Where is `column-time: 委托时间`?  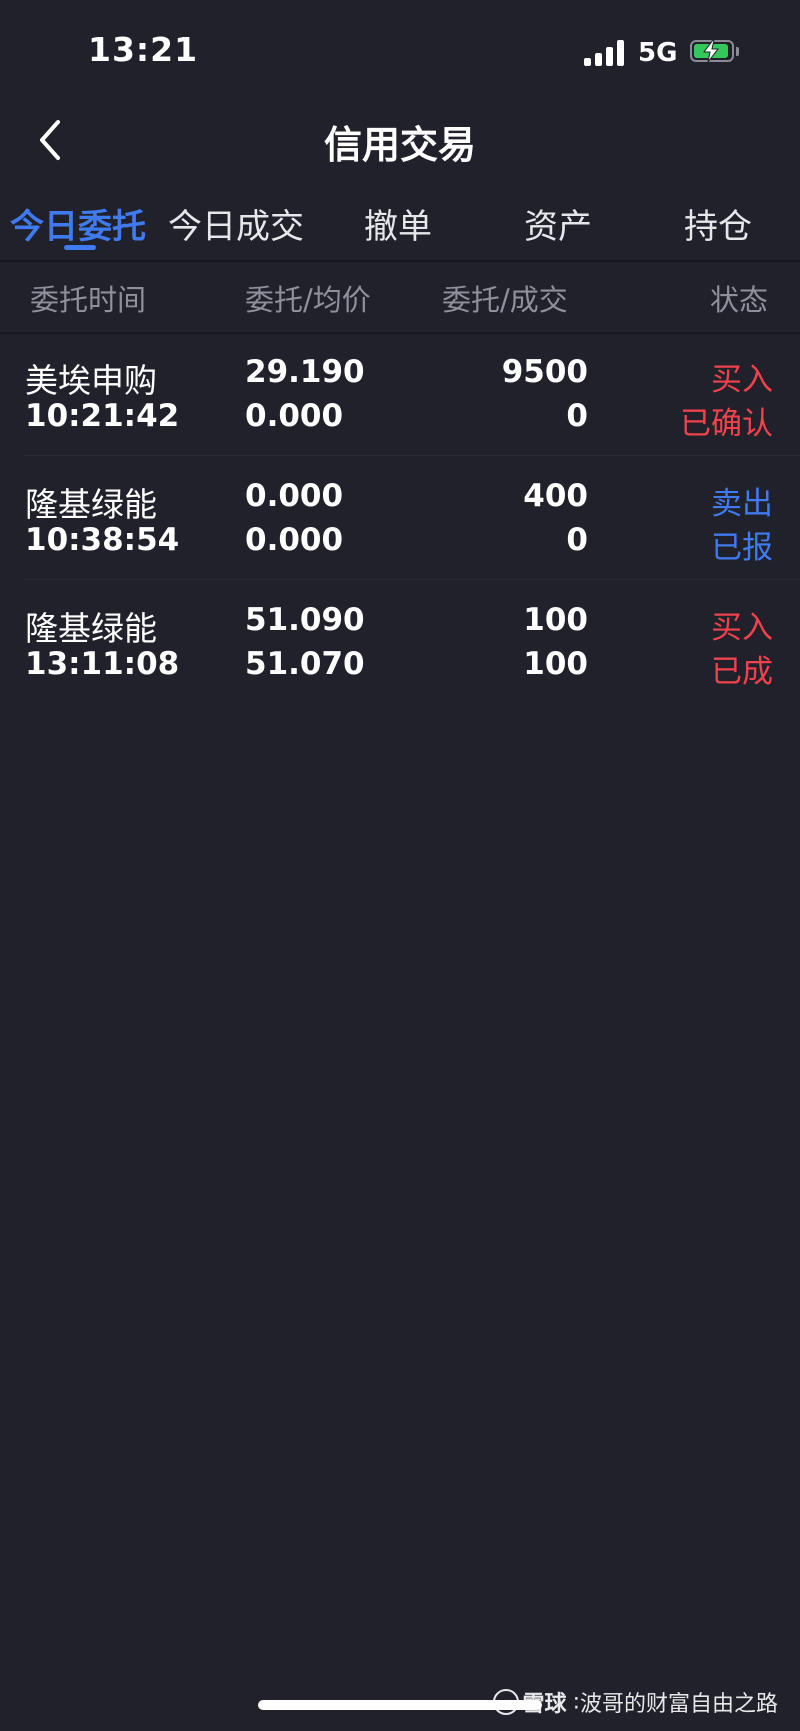
column-time: 委托时间 is located at coordinates (88, 300).